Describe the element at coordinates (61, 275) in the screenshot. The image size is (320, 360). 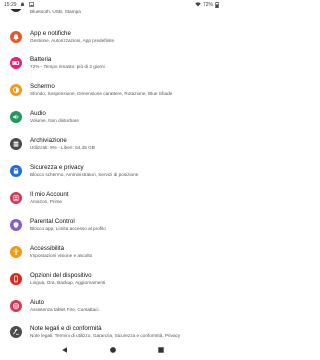
I see `settings-item-title: Opzioni del dispositivo` at that location.